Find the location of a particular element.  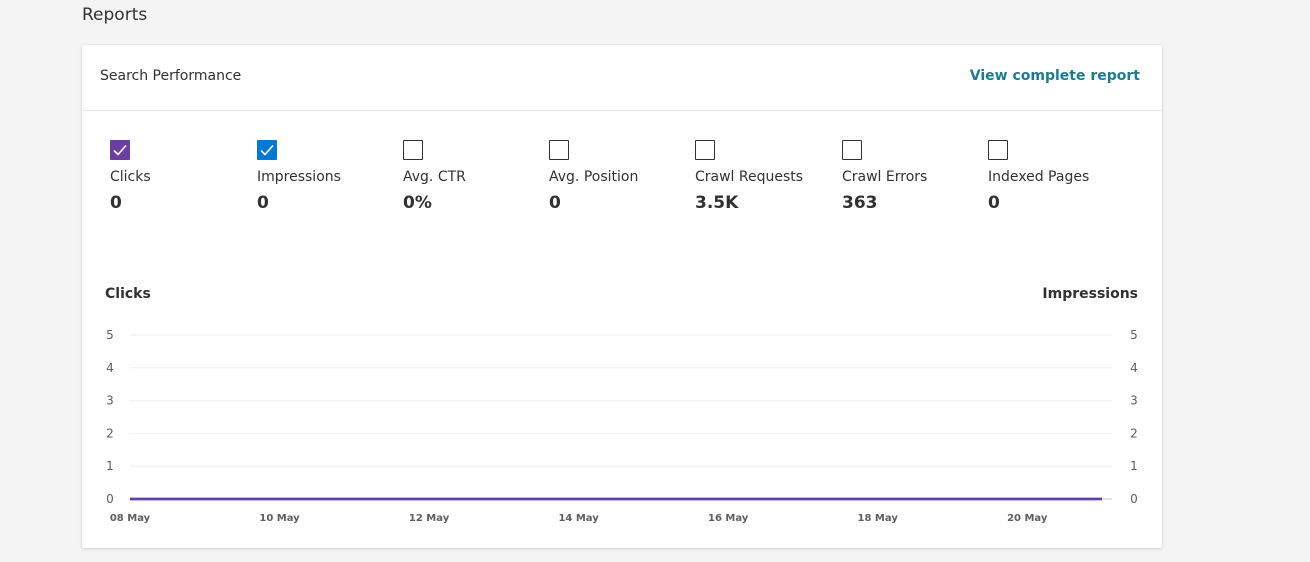

metric-label: Indexed Pages is located at coordinates (1039, 177).